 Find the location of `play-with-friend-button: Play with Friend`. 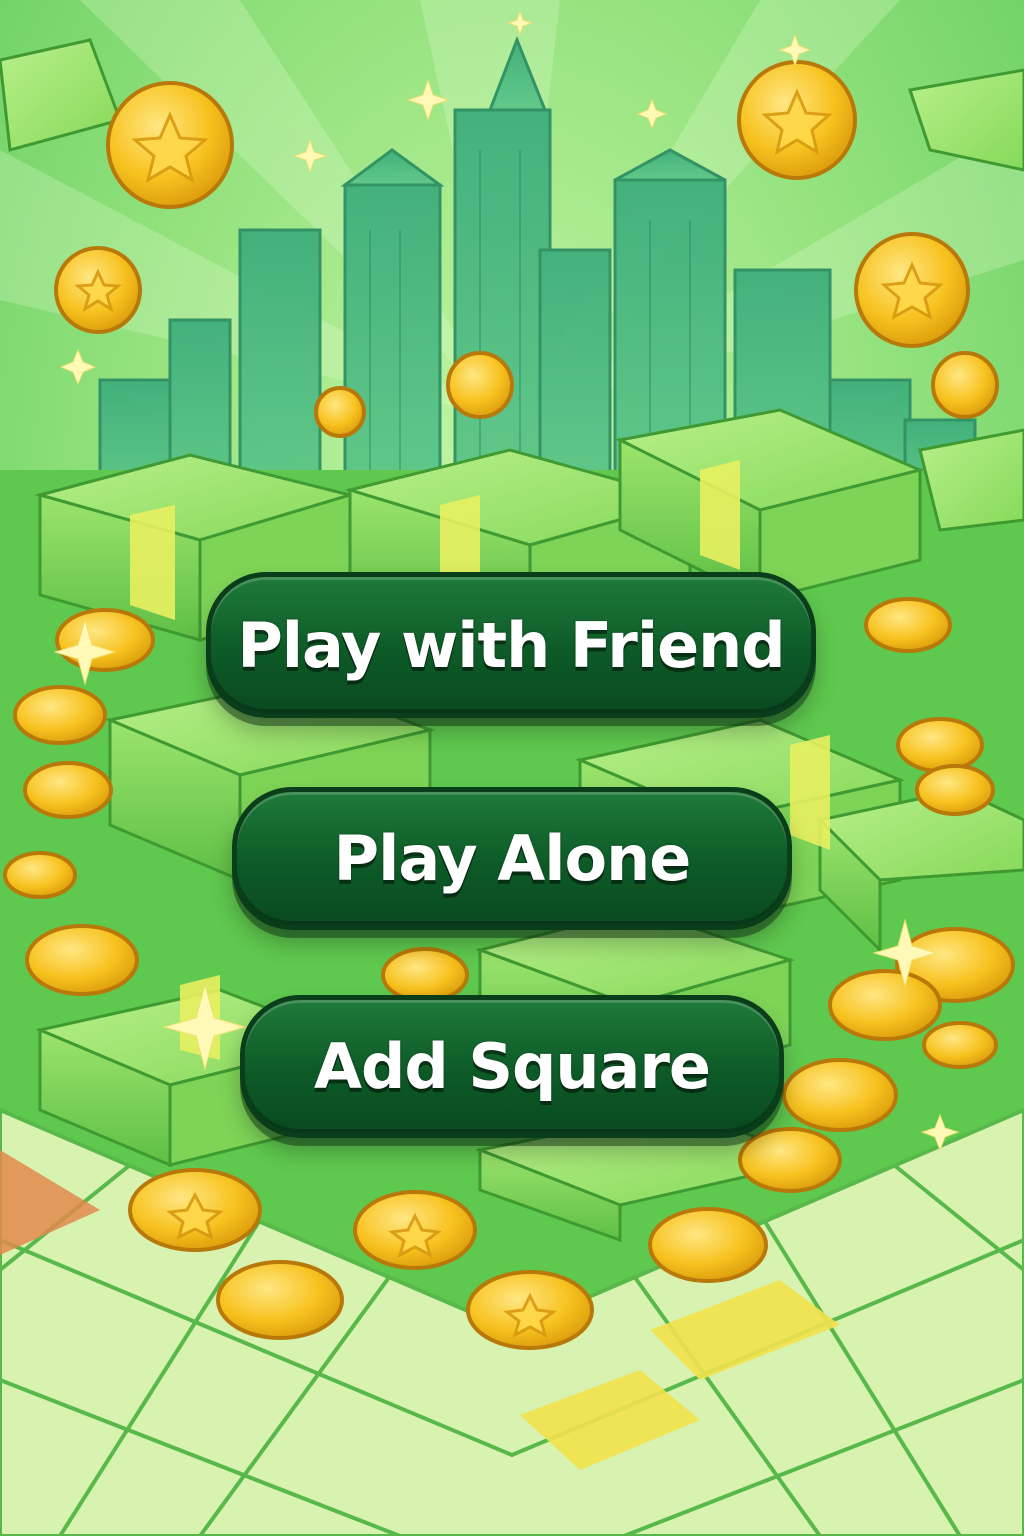

play-with-friend-button: Play with Friend is located at coordinates (511, 645).